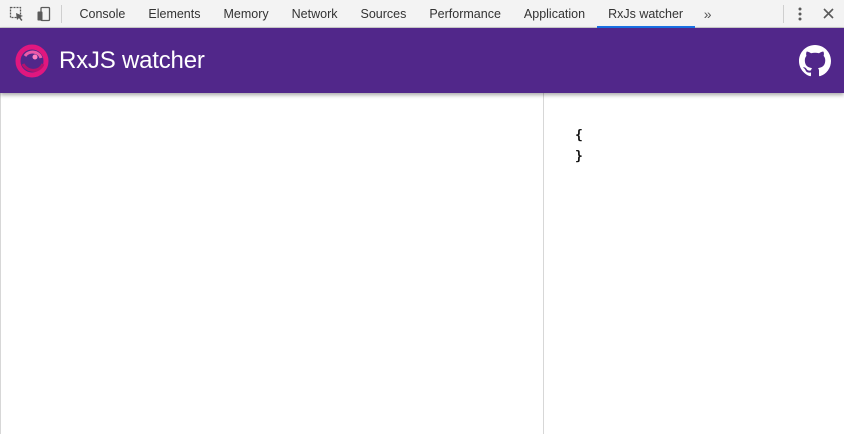  Describe the element at coordinates (465, 13) in the screenshot. I see `tab-performance: Performance` at that location.